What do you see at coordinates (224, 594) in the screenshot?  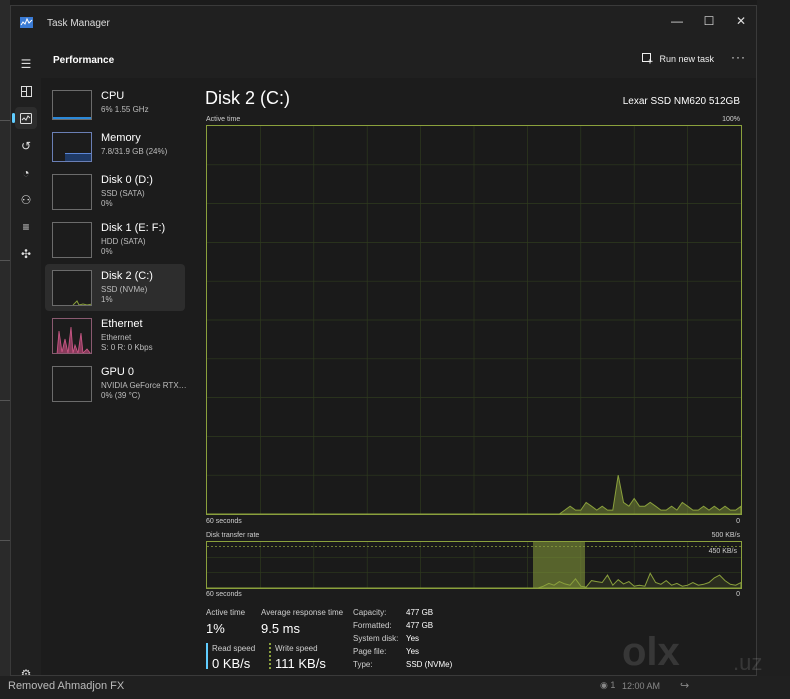 I see `transfer-graph-x-left: 60 seconds` at bounding box center [224, 594].